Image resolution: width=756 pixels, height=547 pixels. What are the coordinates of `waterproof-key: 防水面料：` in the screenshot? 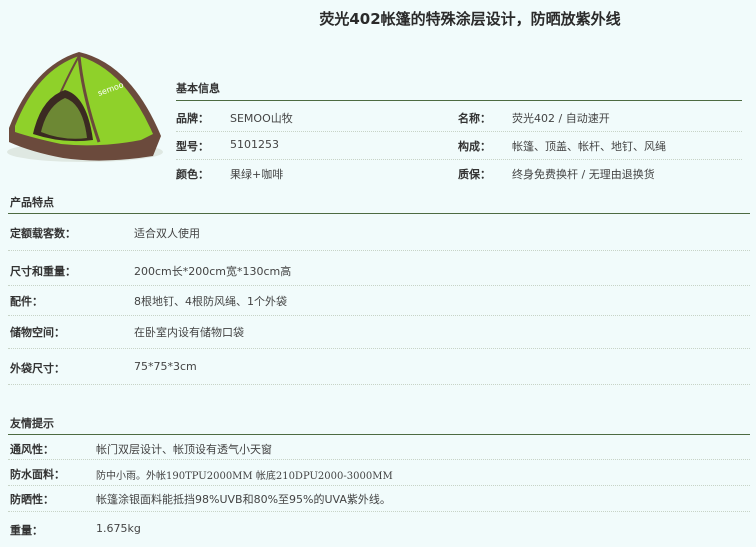 It's located at (37, 474).